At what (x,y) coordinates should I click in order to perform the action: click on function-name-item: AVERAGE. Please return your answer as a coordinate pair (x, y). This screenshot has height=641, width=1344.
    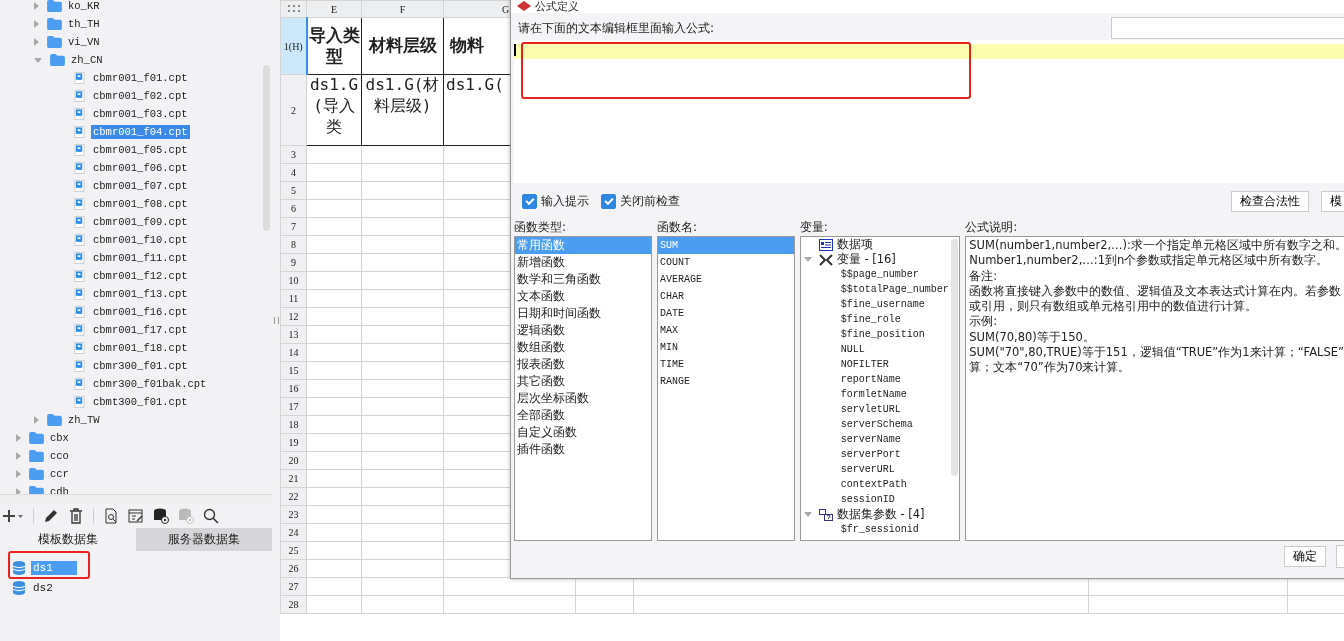
    Looking at the image, I should click on (725, 279).